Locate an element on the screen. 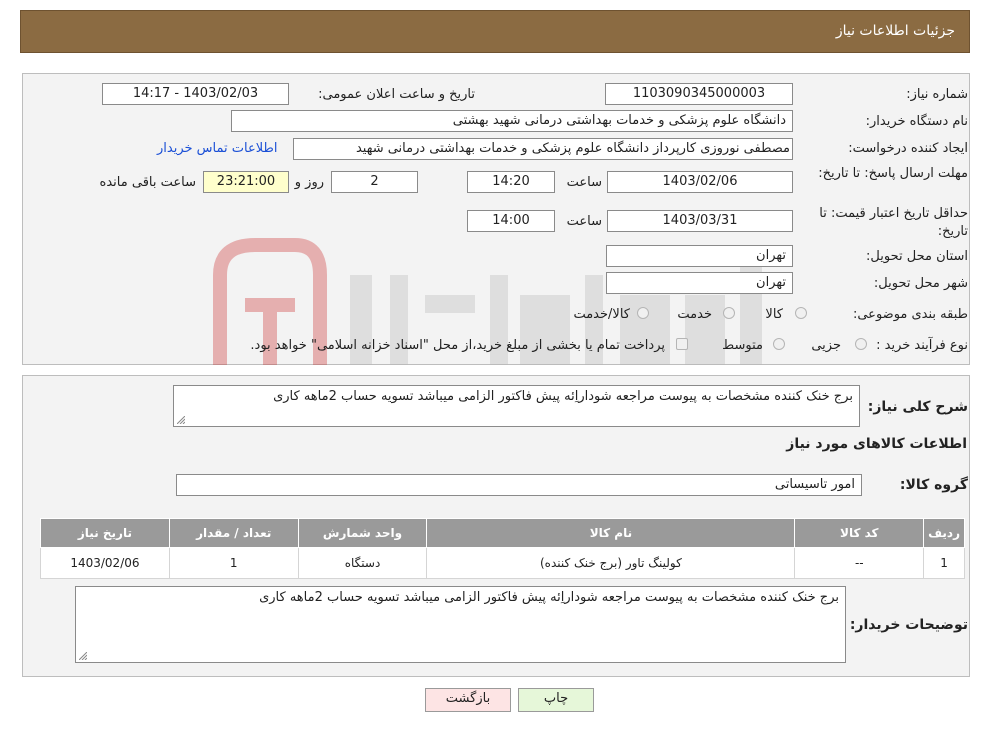 The width and height of the screenshot is (985, 733). cell-qty: 1 is located at coordinates (233, 563).